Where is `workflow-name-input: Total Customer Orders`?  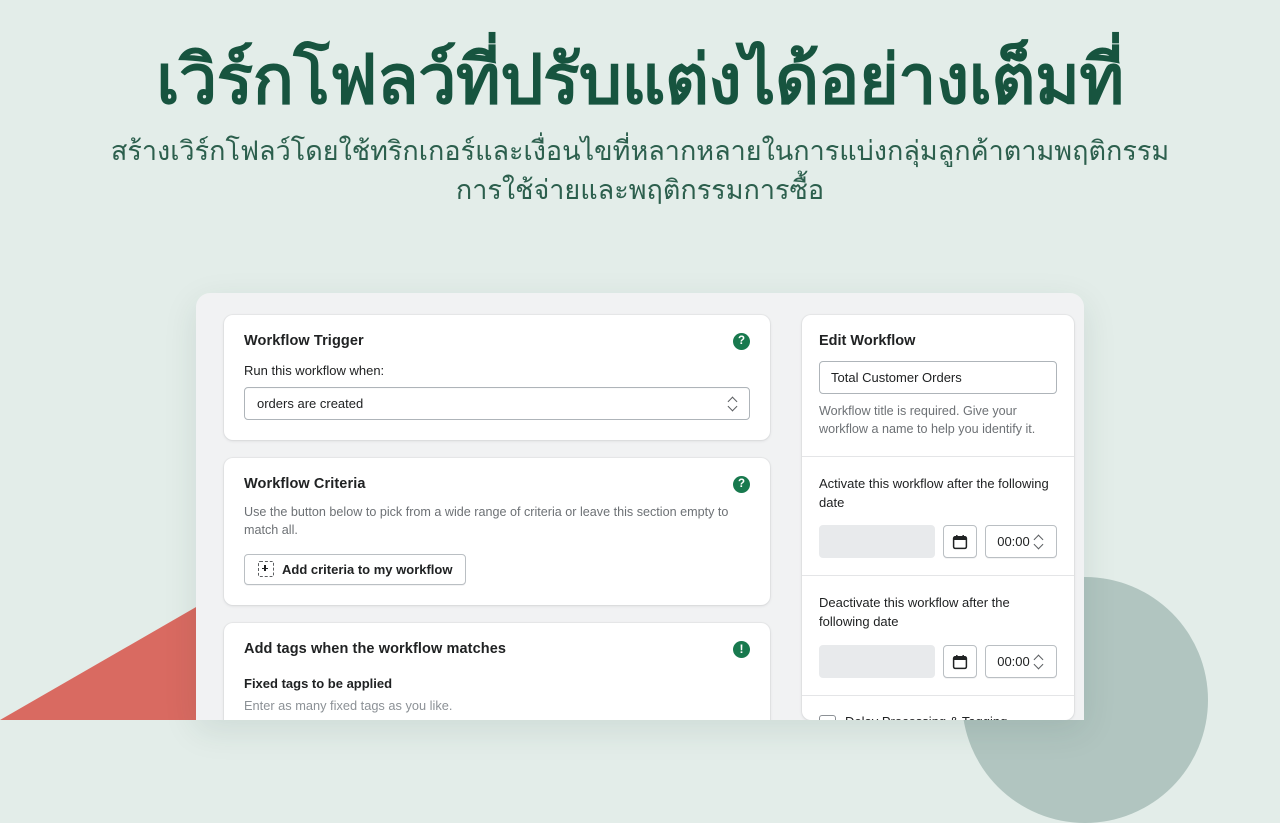 workflow-name-input: Total Customer Orders is located at coordinates (938, 377).